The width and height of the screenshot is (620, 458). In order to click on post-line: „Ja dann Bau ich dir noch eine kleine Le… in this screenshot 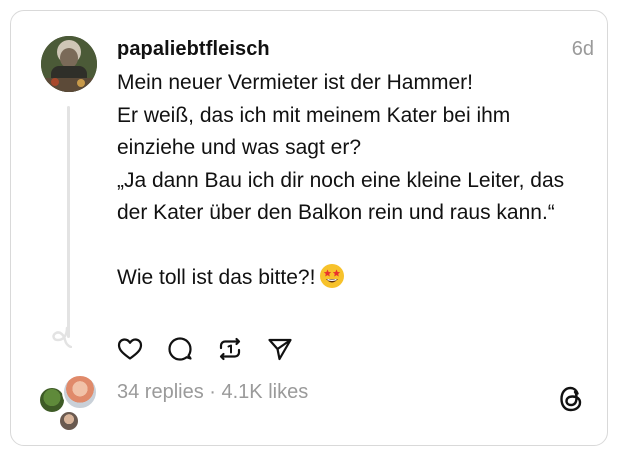, I will do `click(341, 196)`.